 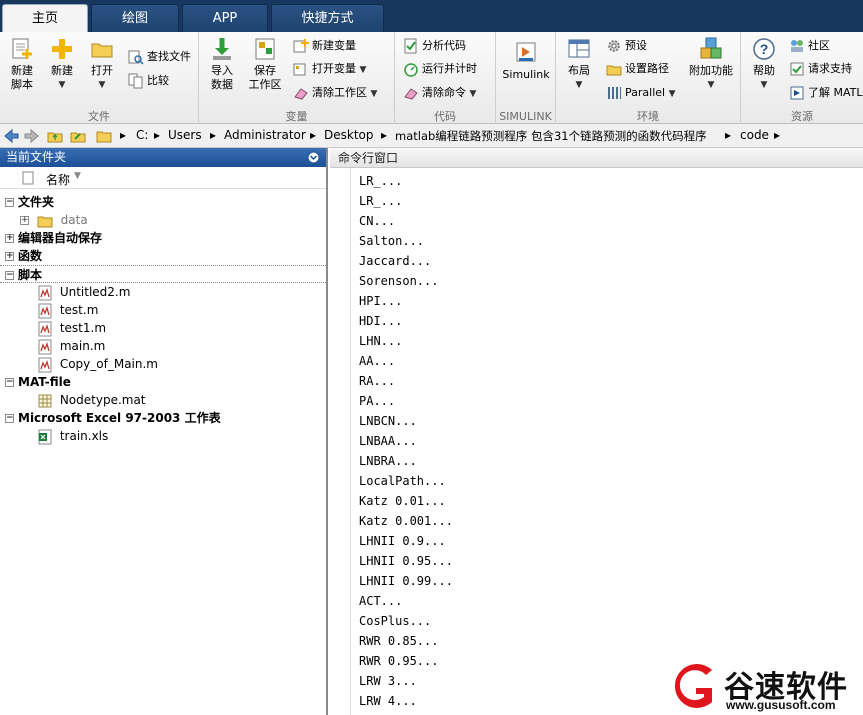 What do you see at coordinates (169, 56) in the screenshot?
I see `find-files-label: 查找文件` at bounding box center [169, 56].